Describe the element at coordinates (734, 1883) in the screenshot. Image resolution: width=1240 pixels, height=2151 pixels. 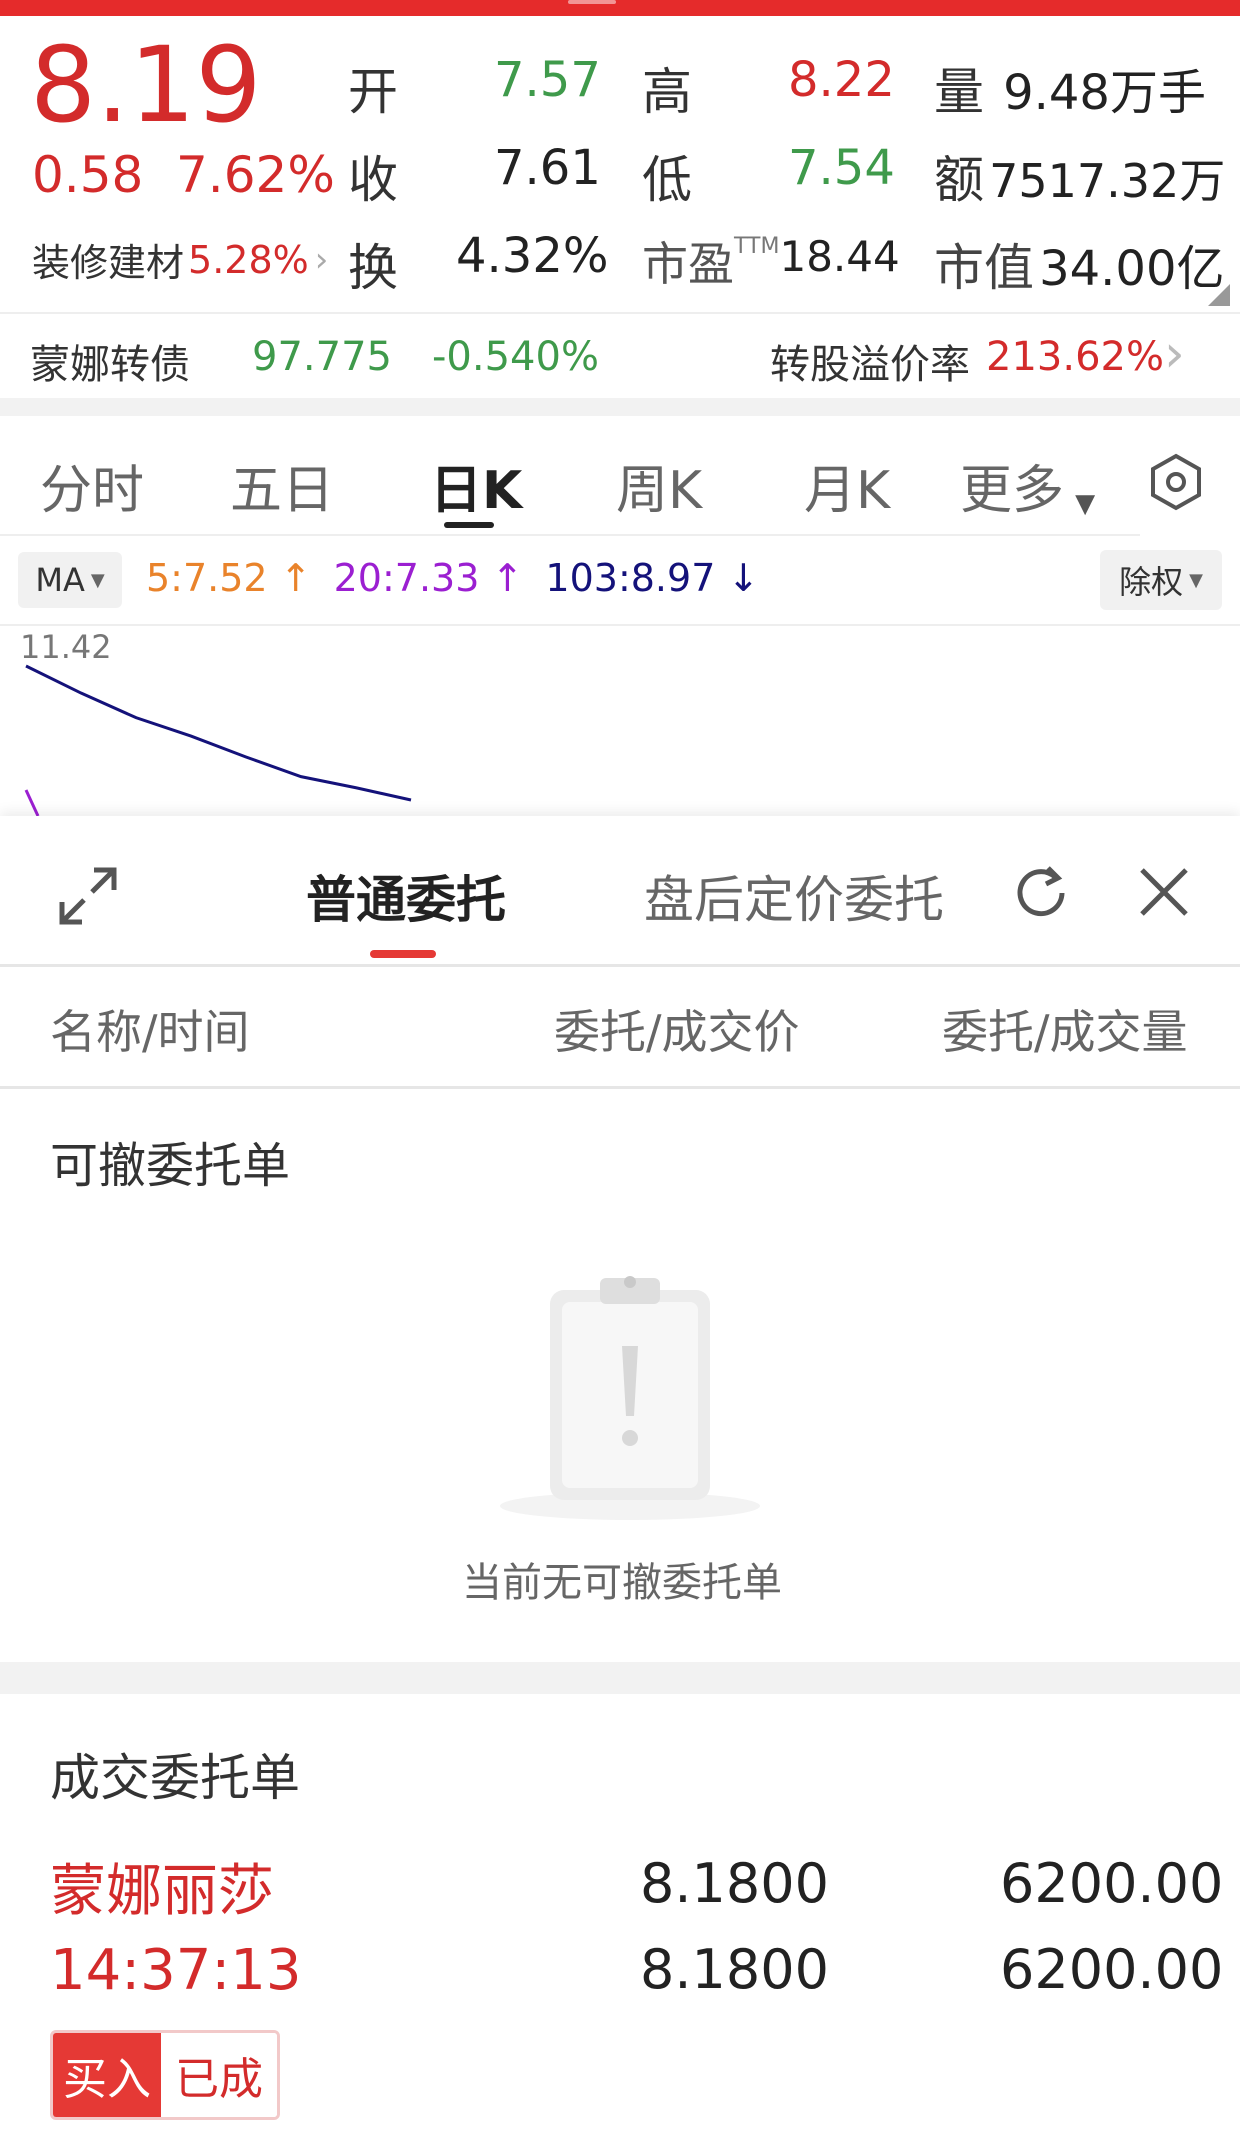
I see `order-price: 8.1800` at that location.